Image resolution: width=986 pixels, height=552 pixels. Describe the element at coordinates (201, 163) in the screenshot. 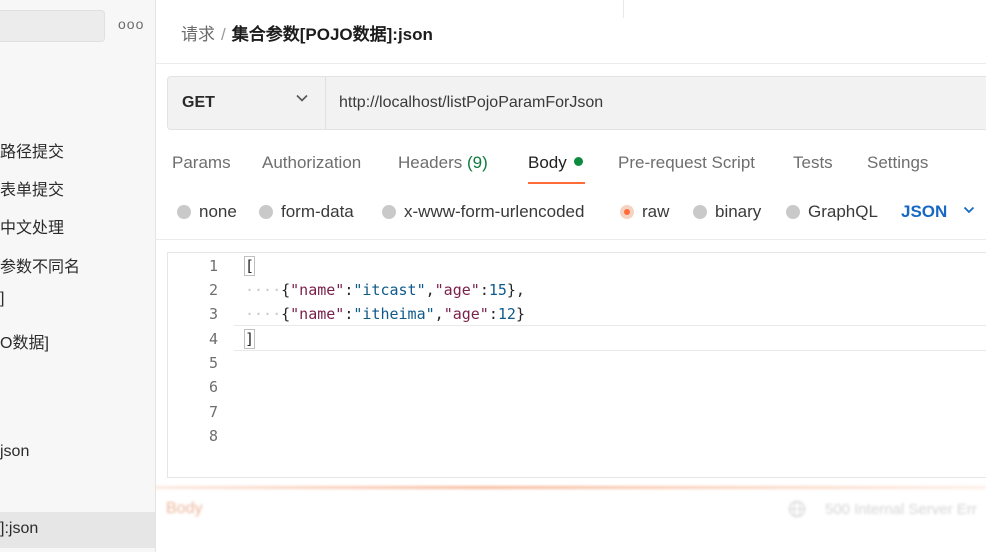

I see `tab-params: Params` at that location.